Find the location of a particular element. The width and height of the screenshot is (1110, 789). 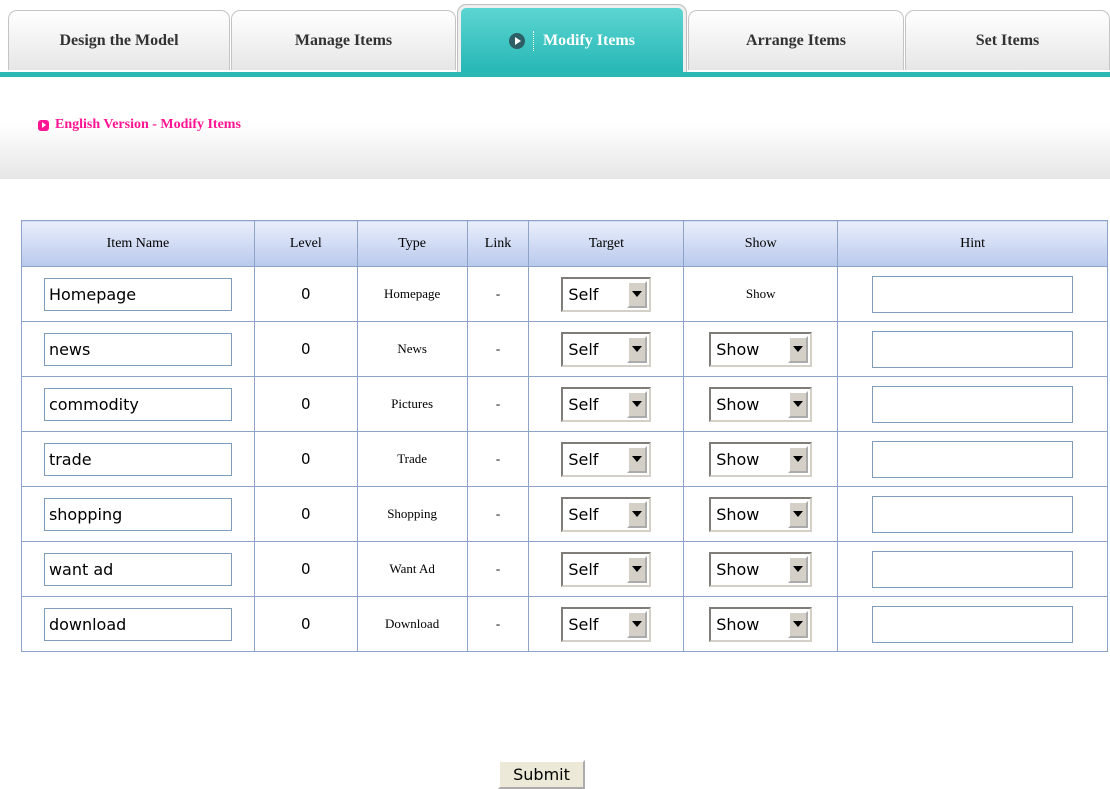

type-cell: Trade is located at coordinates (412, 459).